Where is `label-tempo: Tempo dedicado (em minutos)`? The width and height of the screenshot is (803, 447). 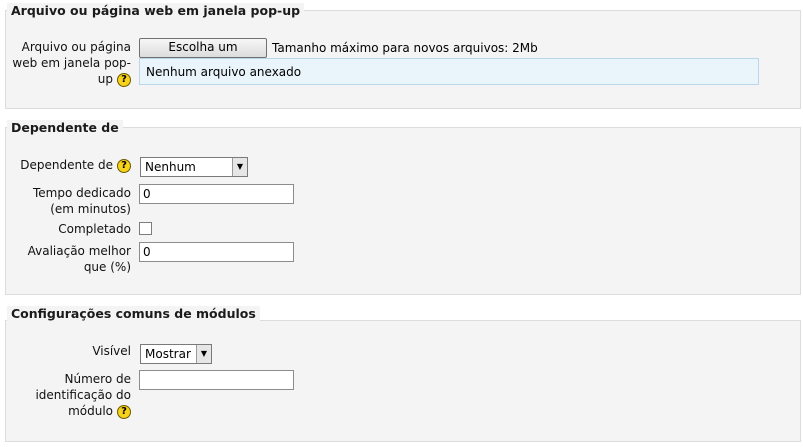
label-tempo: Tempo dedicado (em minutos) is located at coordinates (82, 201).